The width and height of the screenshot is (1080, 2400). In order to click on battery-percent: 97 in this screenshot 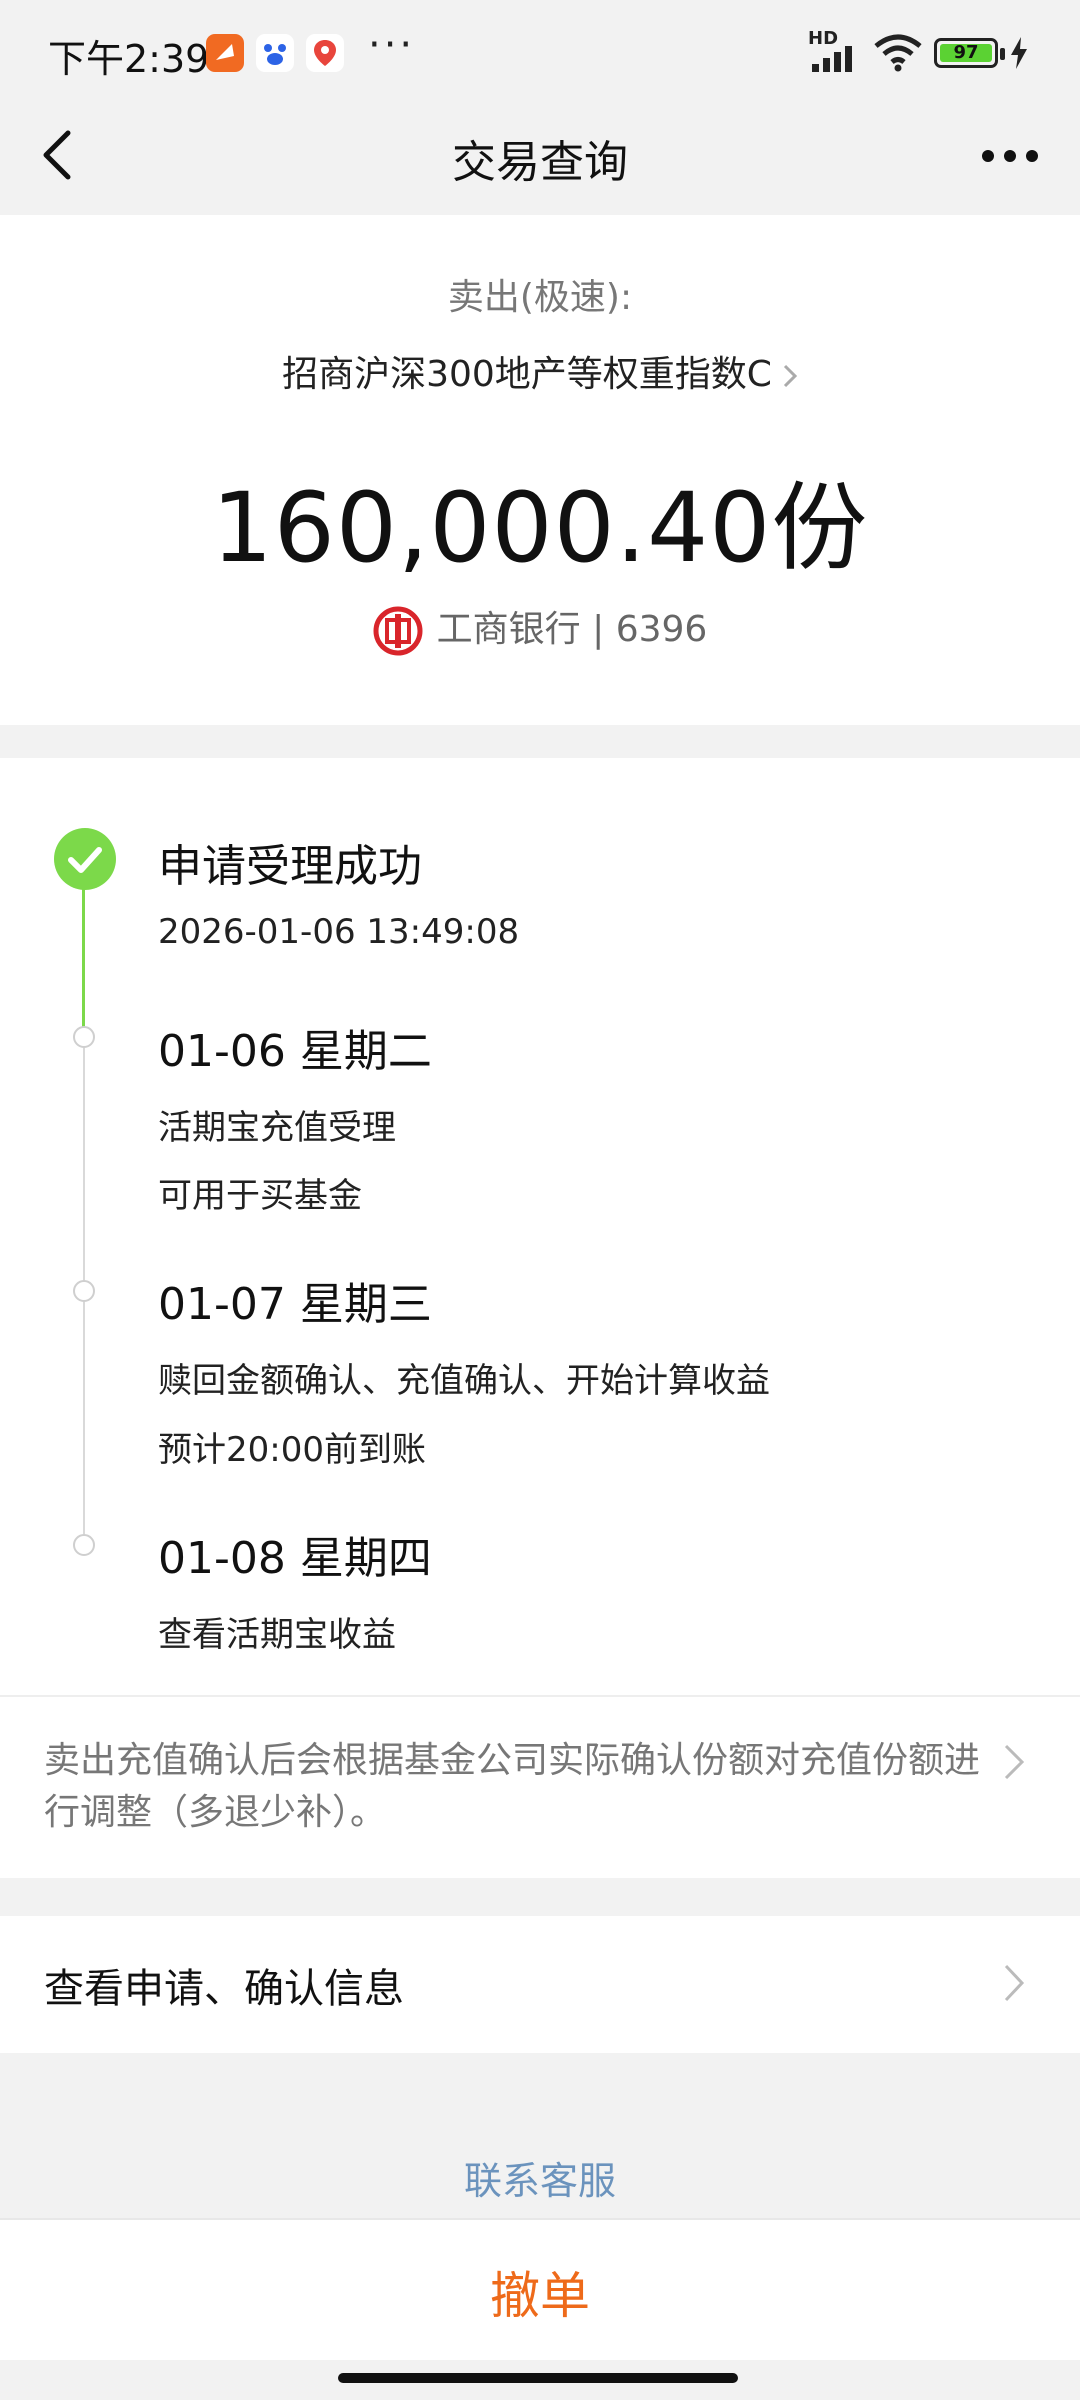, I will do `click(966, 52)`.